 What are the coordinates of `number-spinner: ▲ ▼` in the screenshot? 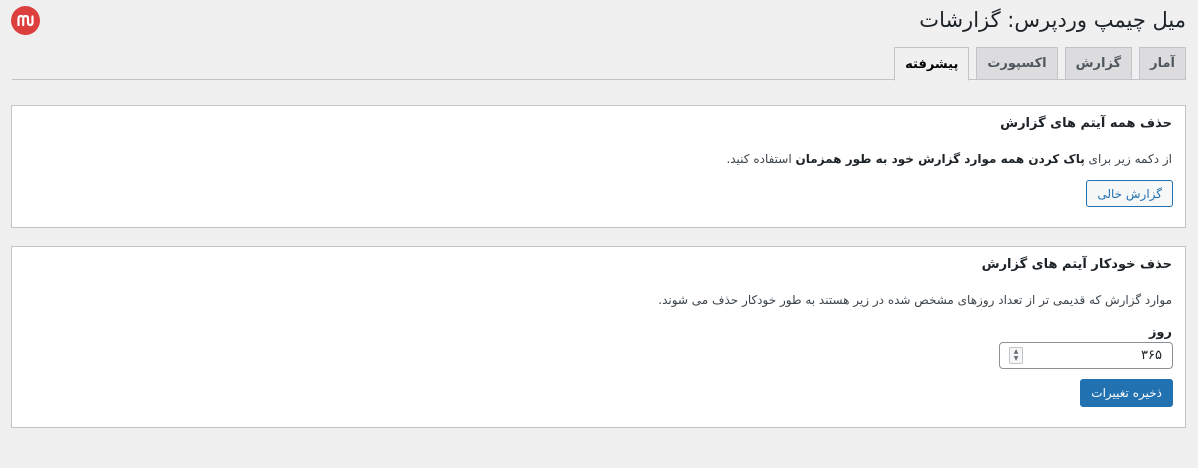 It's located at (1016, 355).